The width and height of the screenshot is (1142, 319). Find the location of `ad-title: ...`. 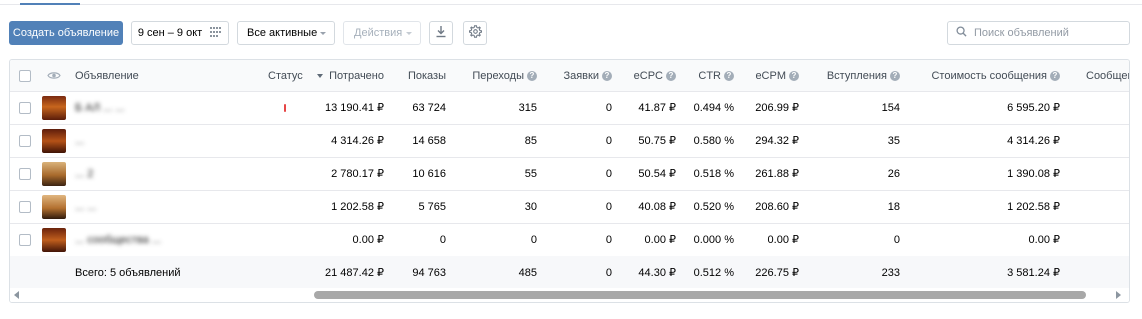

ad-title: ... is located at coordinates (79, 140).